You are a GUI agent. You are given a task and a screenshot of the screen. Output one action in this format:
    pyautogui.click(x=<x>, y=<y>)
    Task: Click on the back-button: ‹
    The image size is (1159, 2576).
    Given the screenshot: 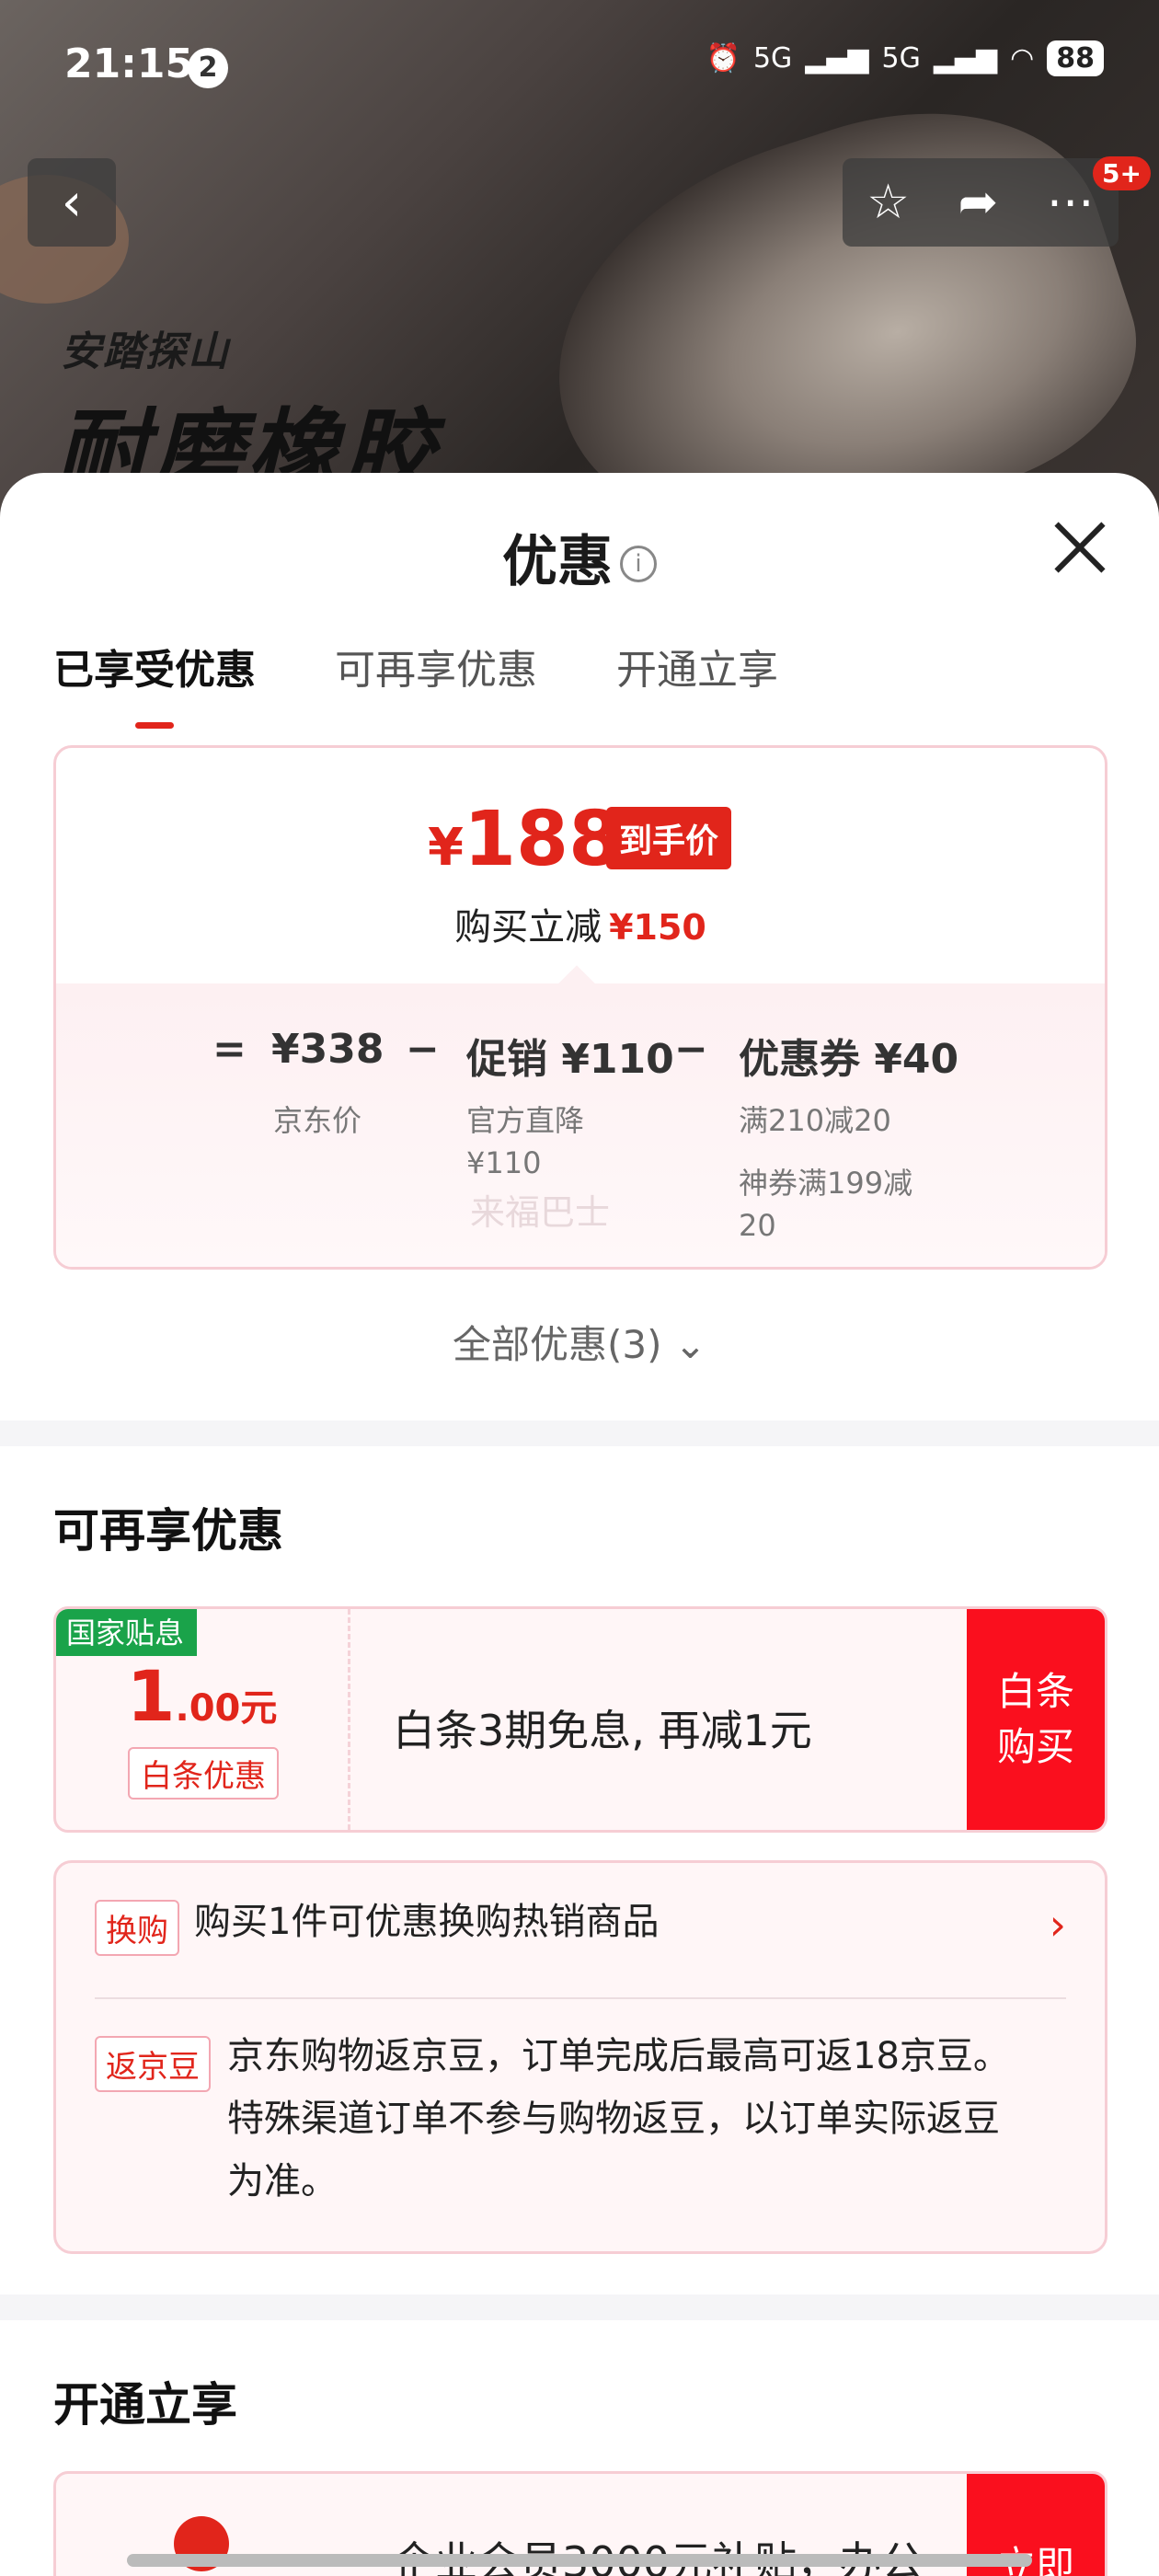 What is the action you would take?
    pyautogui.click(x=72, y=202)
    